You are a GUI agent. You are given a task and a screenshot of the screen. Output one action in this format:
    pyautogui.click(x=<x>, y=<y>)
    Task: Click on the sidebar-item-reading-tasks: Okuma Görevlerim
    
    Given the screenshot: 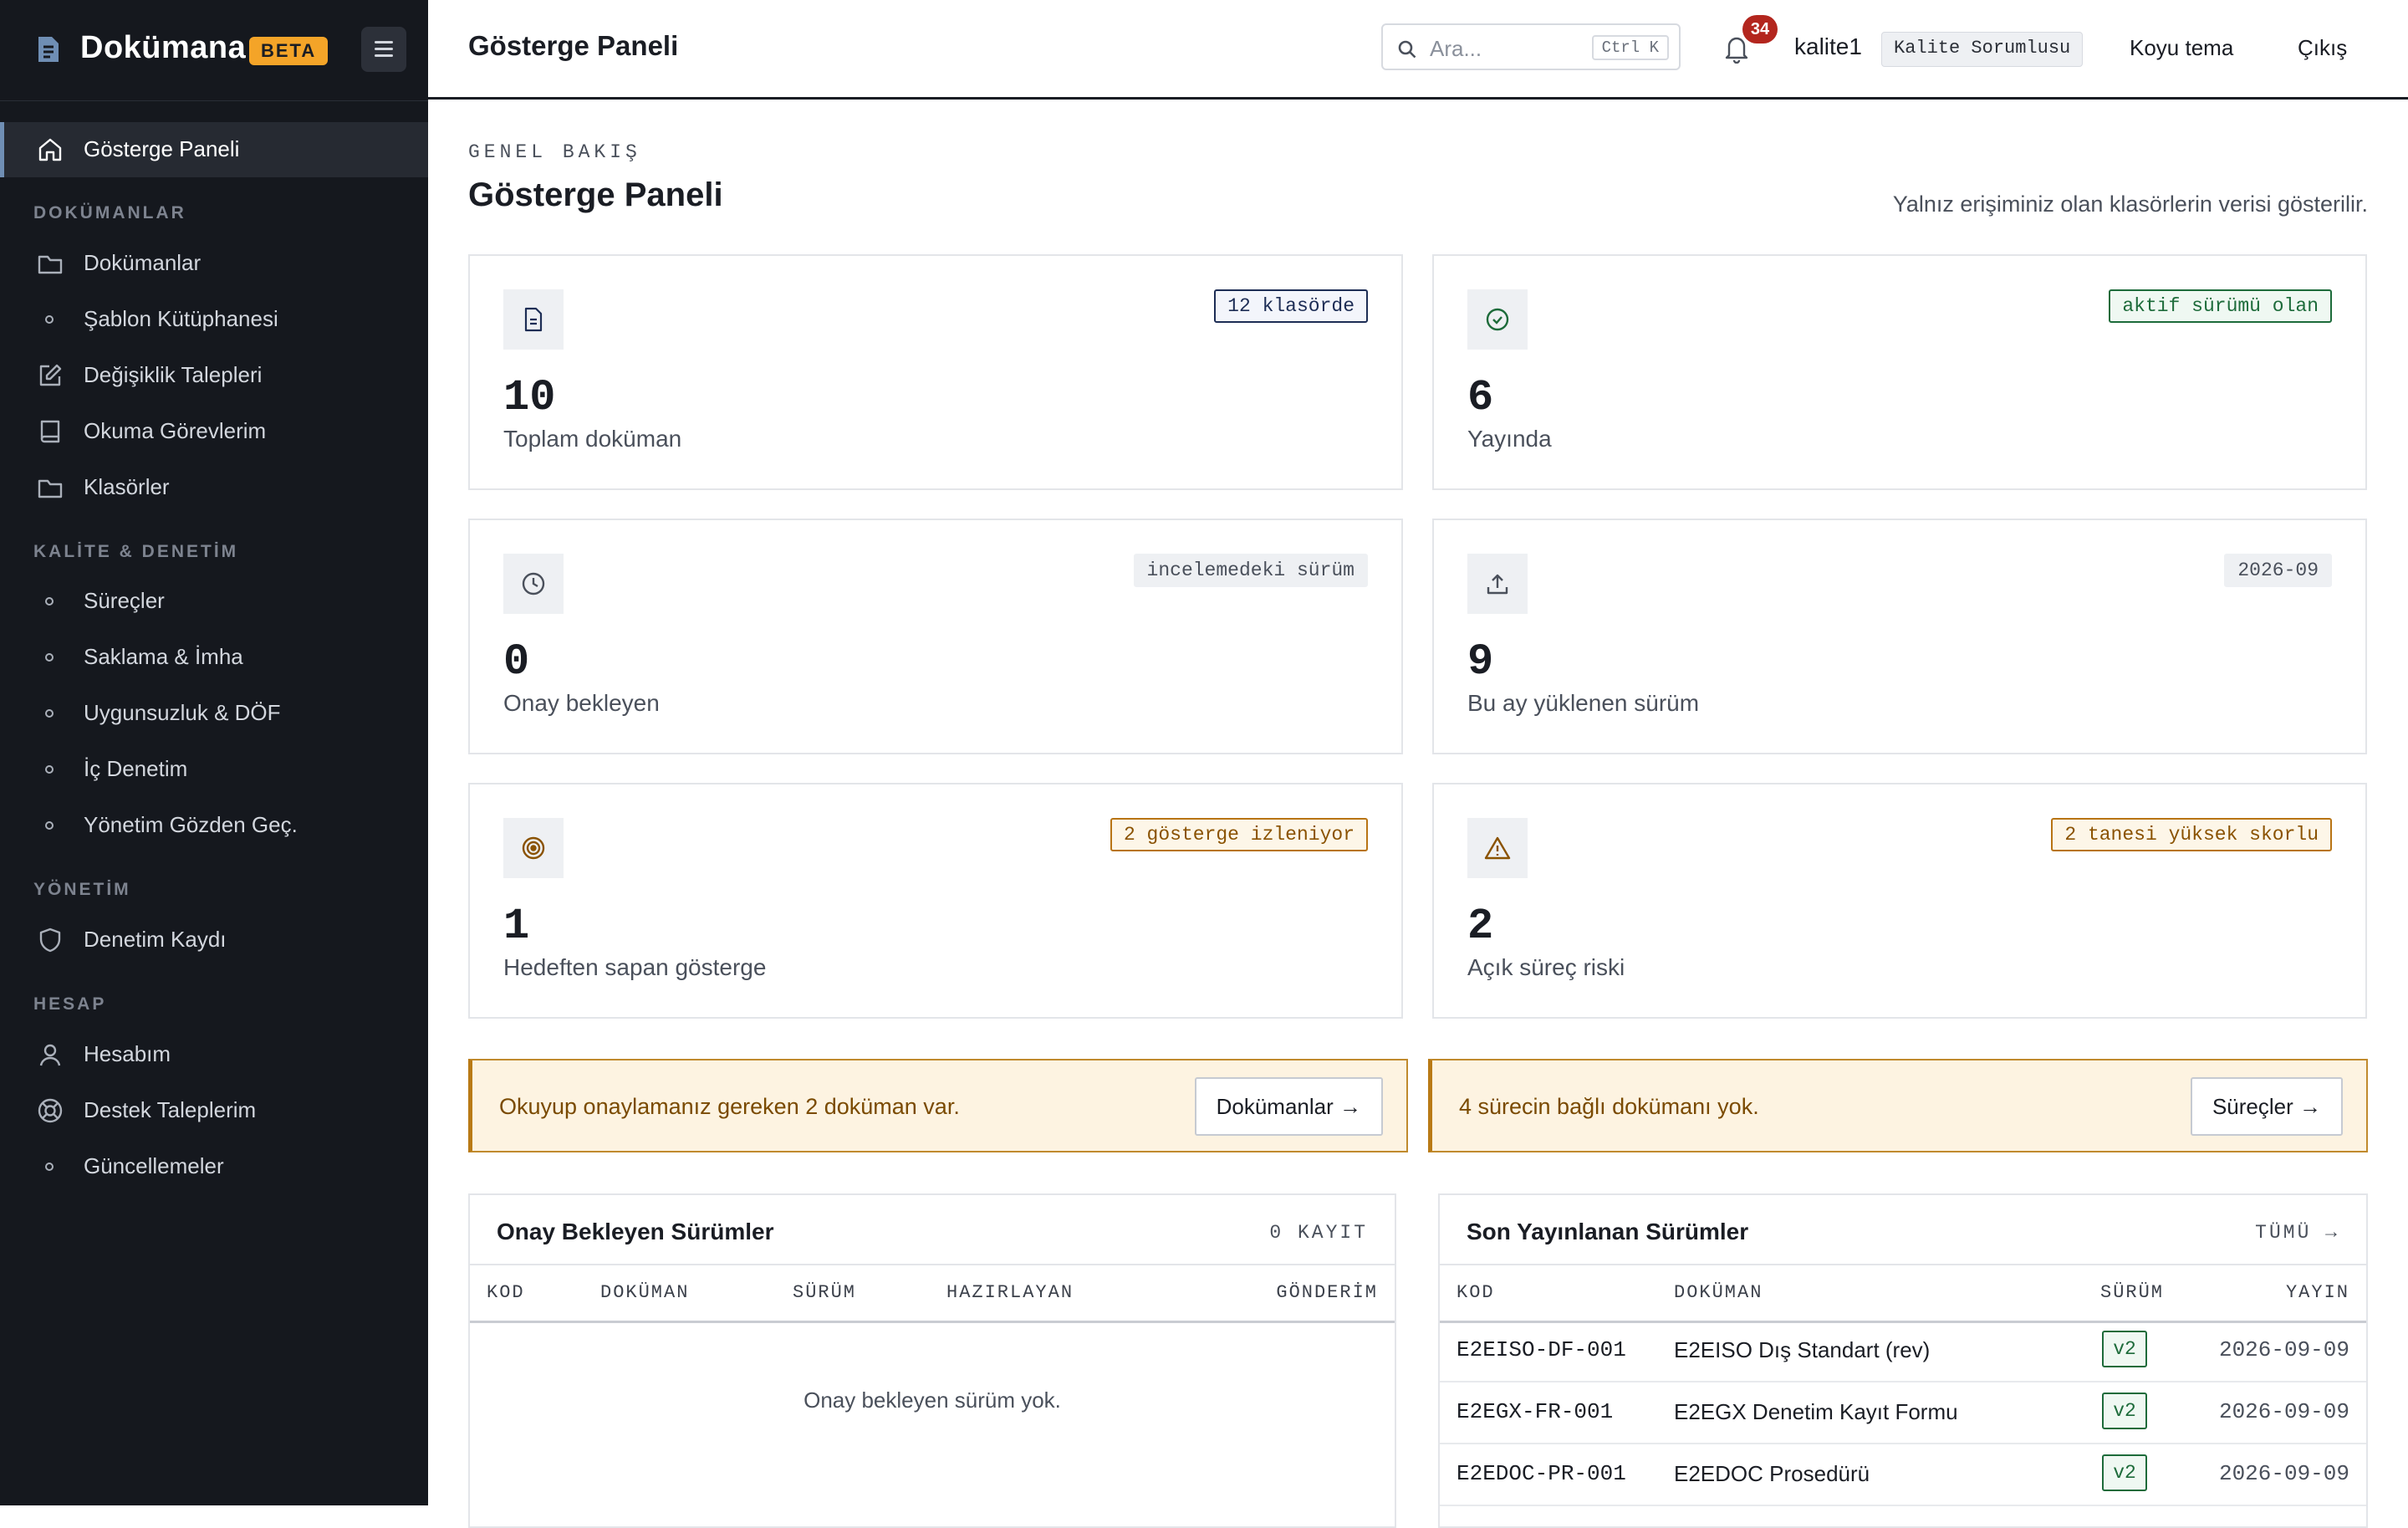 What is the action you would take?
    pyautogui.click(x=214, y=431)
    